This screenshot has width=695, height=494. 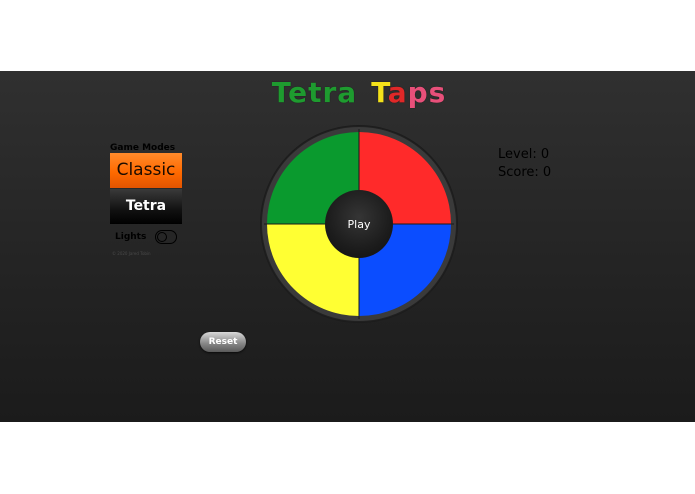 I want to click on score-readout: Score: 0, so click(x=525, y=172).